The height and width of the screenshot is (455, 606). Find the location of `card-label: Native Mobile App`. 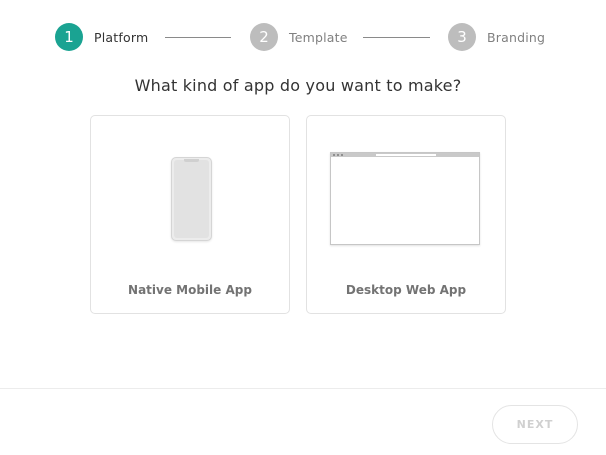

card-label: Native Mobile App is located at coordinates (190, 290).